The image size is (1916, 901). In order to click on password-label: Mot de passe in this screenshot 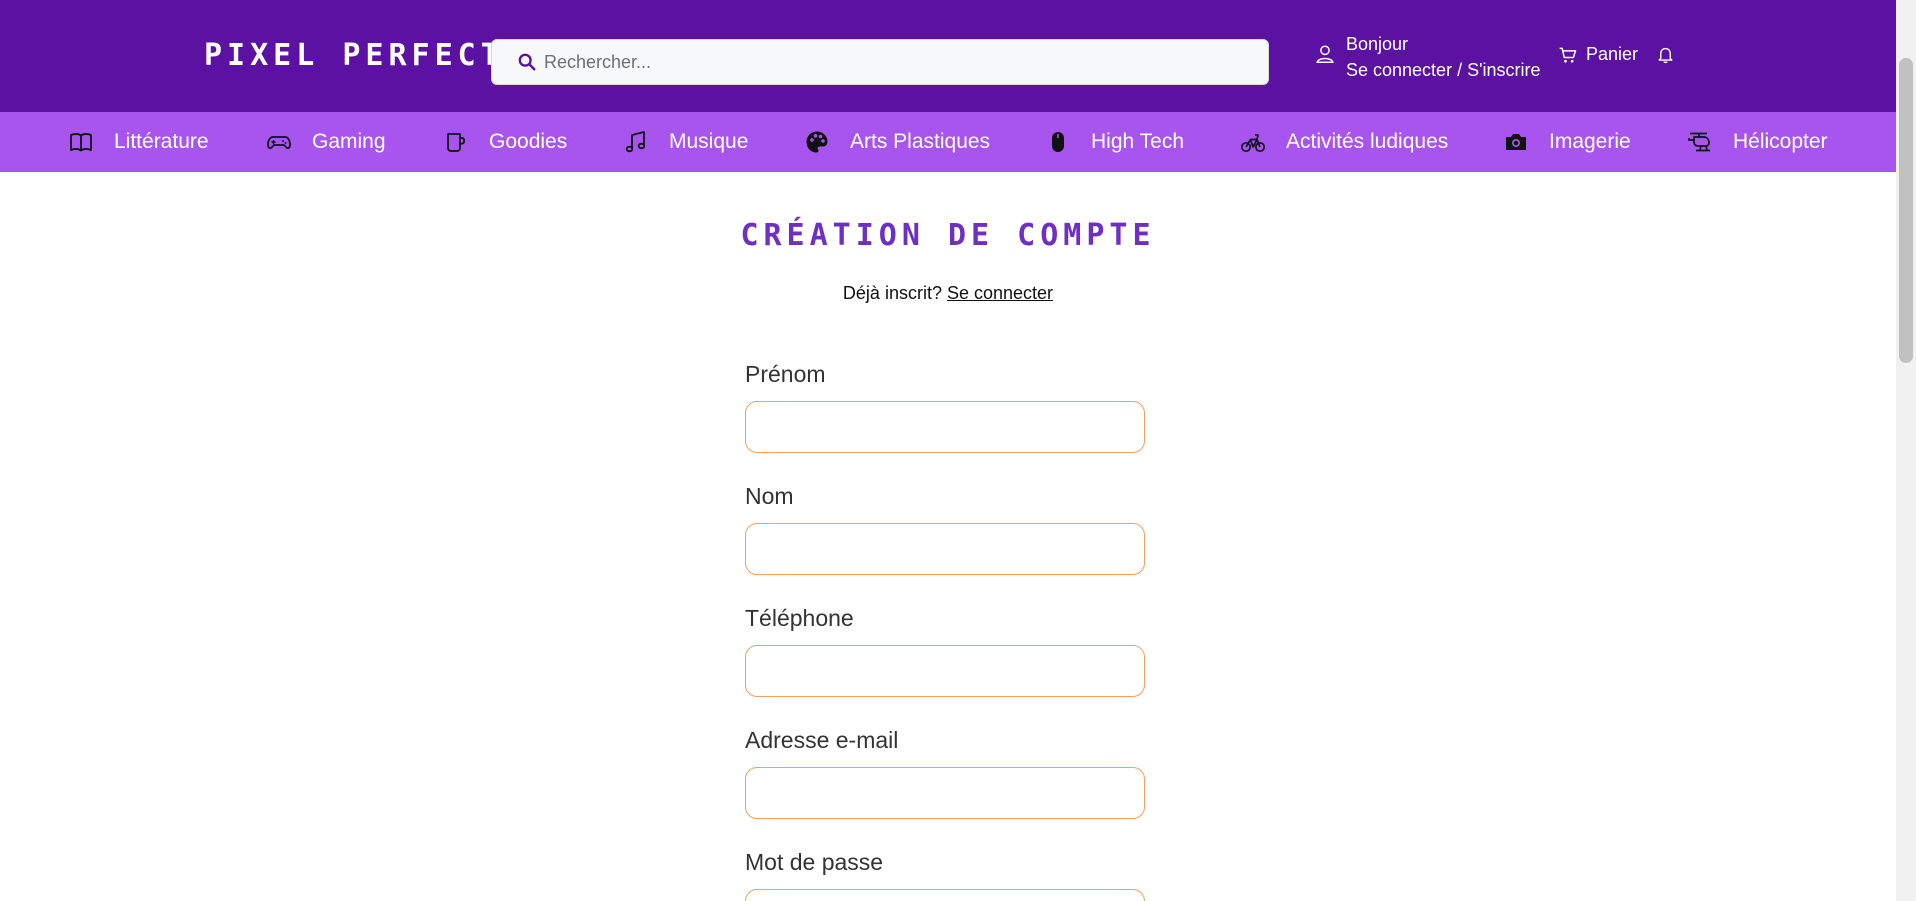, I will do `click(814, 862)`.